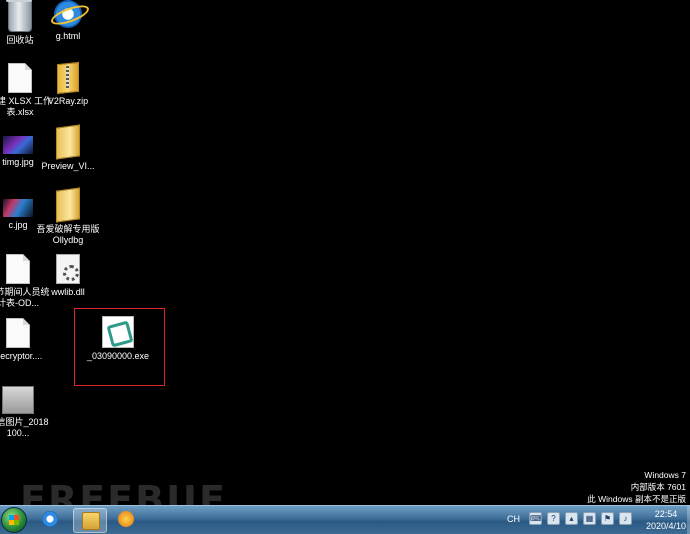 This screenshot has height=534, width=690. What do you see at coordinates (14, 520) in the screenshot?
I see `start-button` at bounding box center [14, 520].